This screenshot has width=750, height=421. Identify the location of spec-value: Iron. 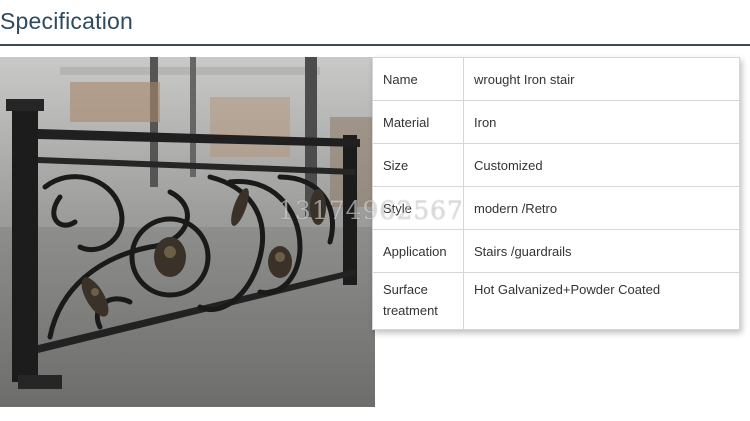
(601, 122).